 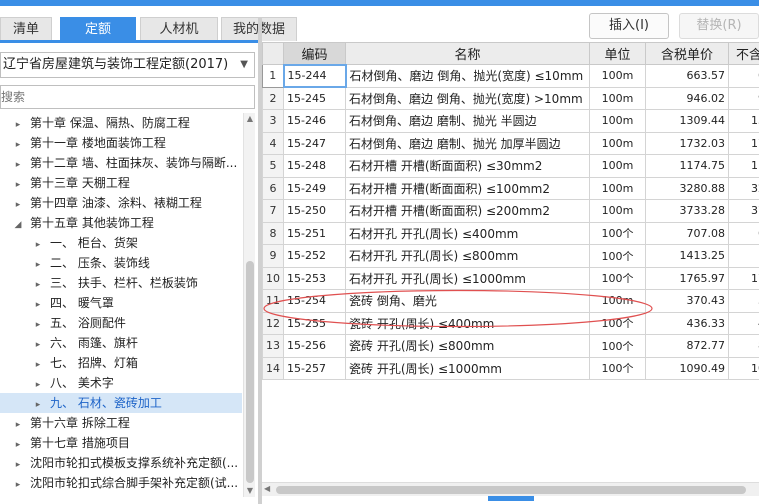 What do you see at coordinates (273, 233) in the screenshot?
I see `row-number-cell: 8` at bounding box center [273, 233].